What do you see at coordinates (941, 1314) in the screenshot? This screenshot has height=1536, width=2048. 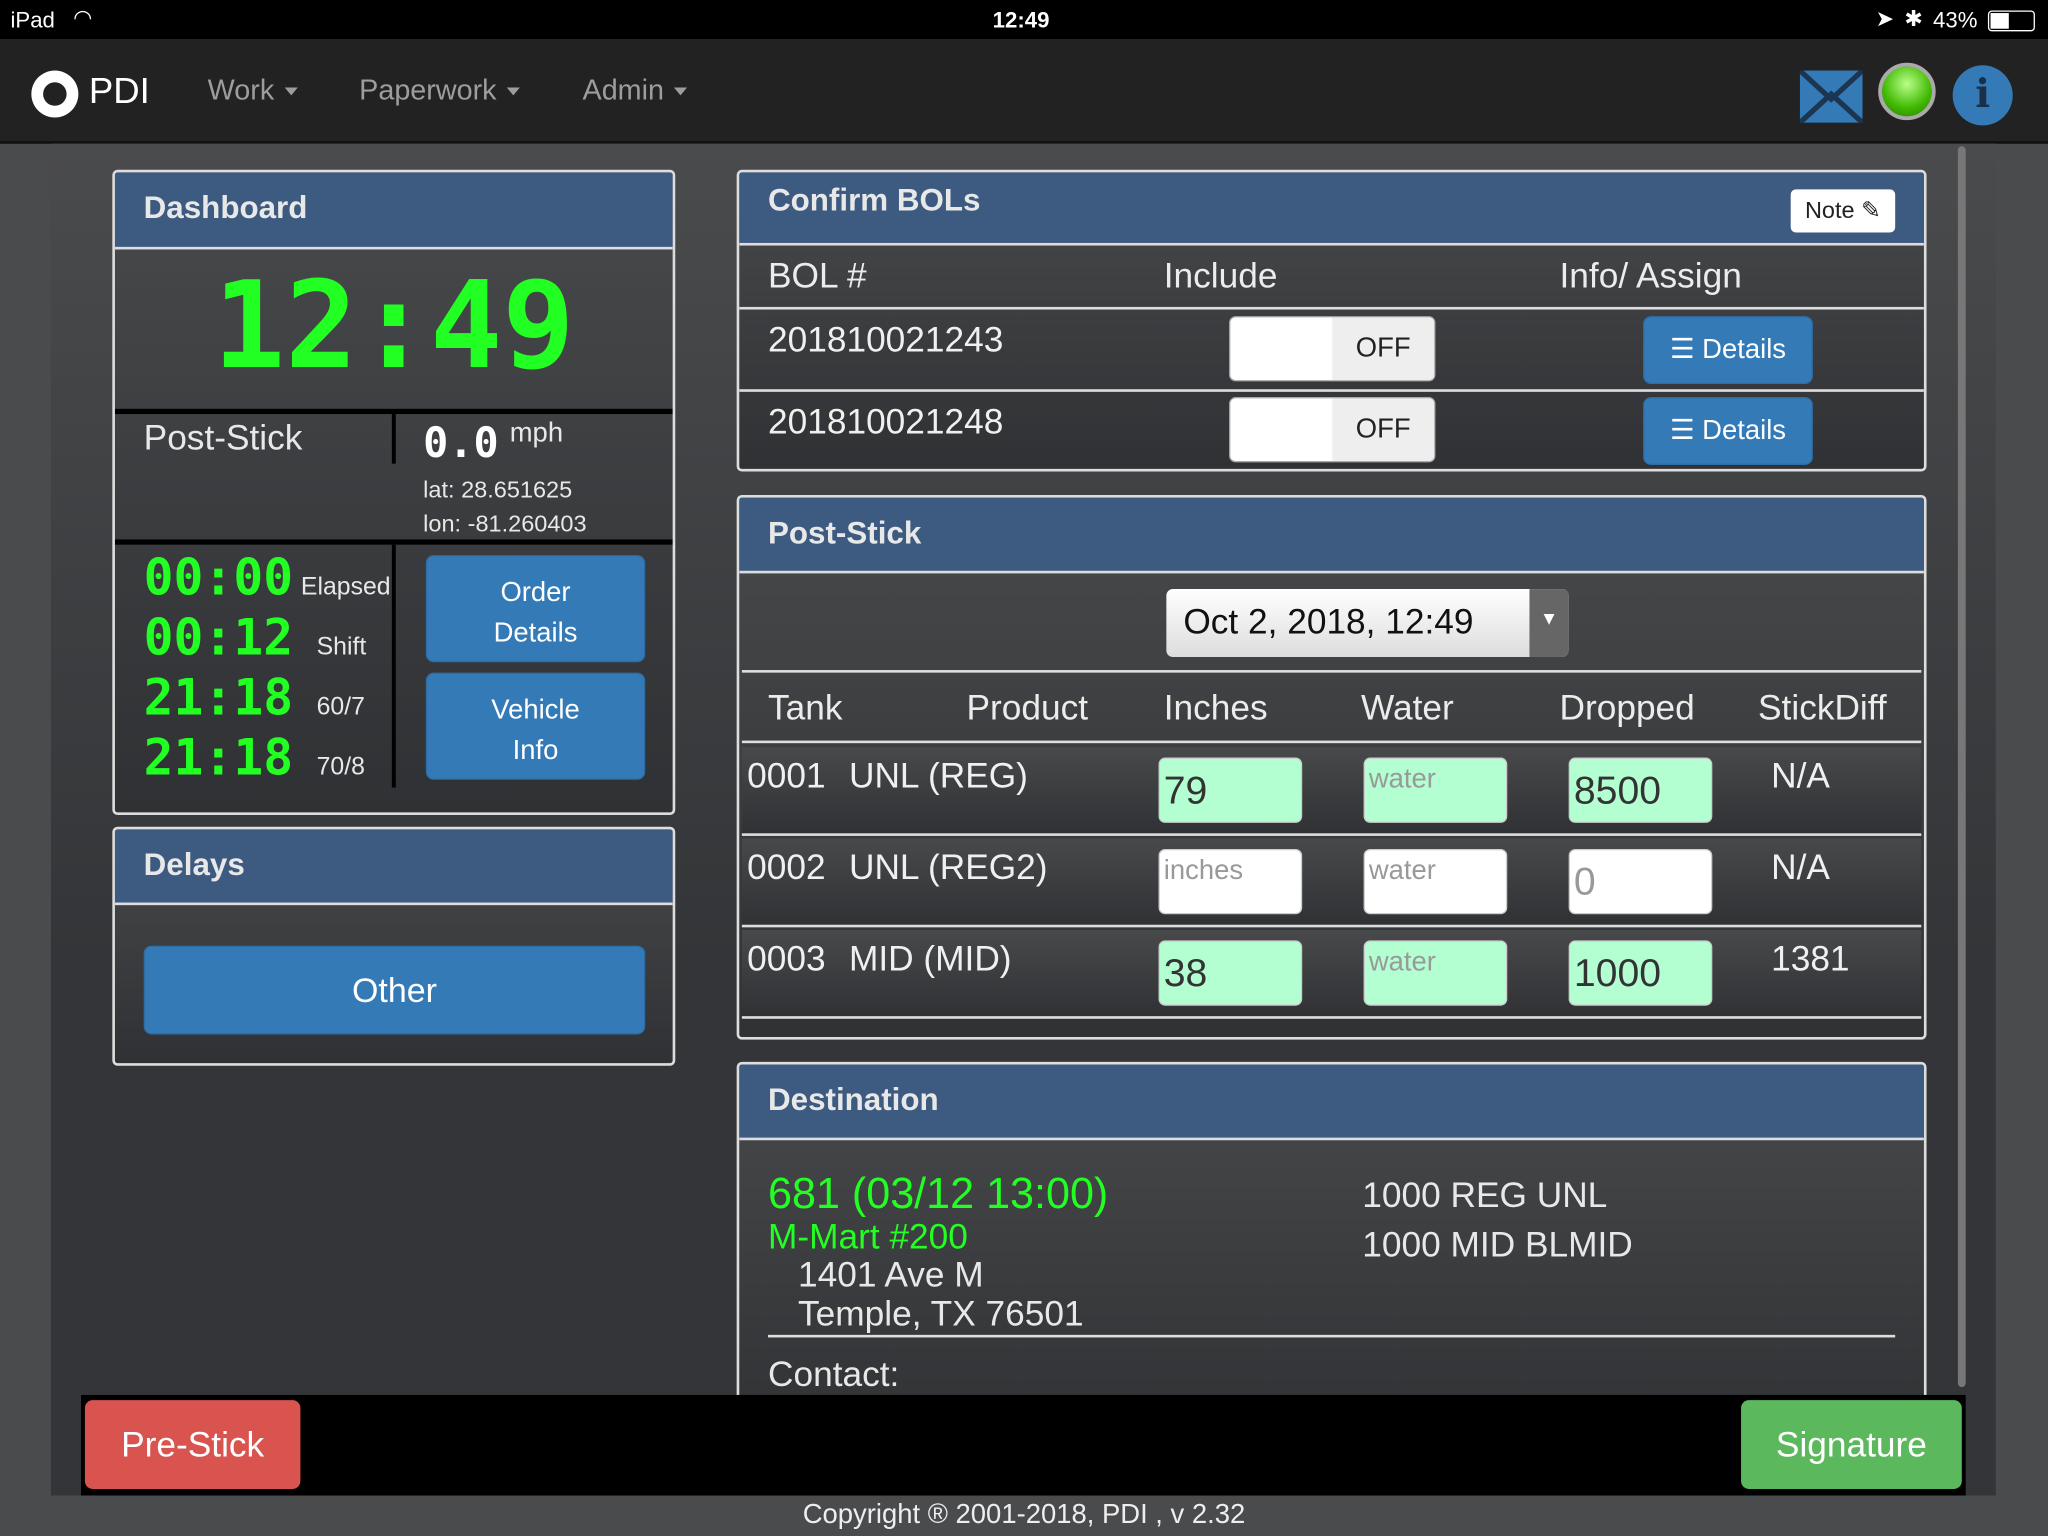 I see `address-line2: Temple, TX 76501` at bounding box center [941, 1314].